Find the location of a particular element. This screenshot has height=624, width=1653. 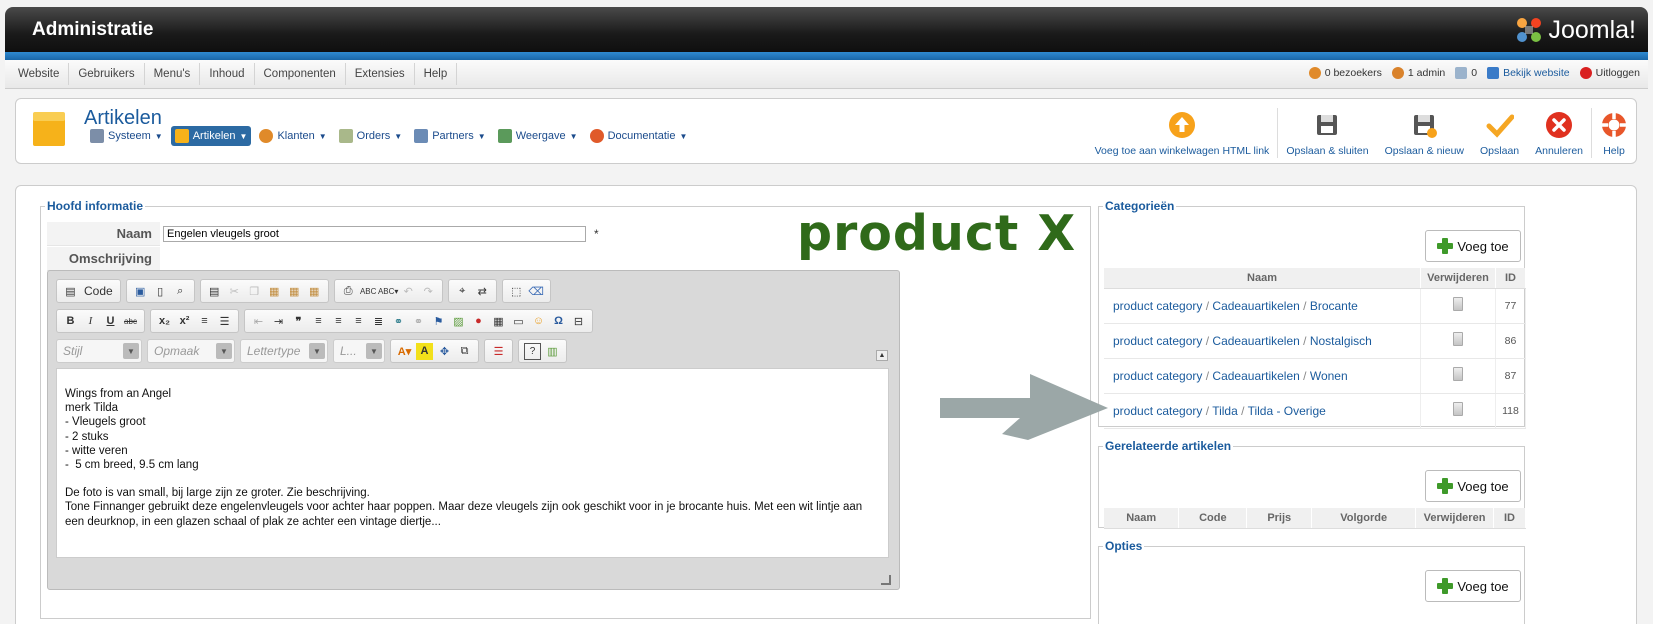

image-icon: ▨ is located at coordinates (458, 321).